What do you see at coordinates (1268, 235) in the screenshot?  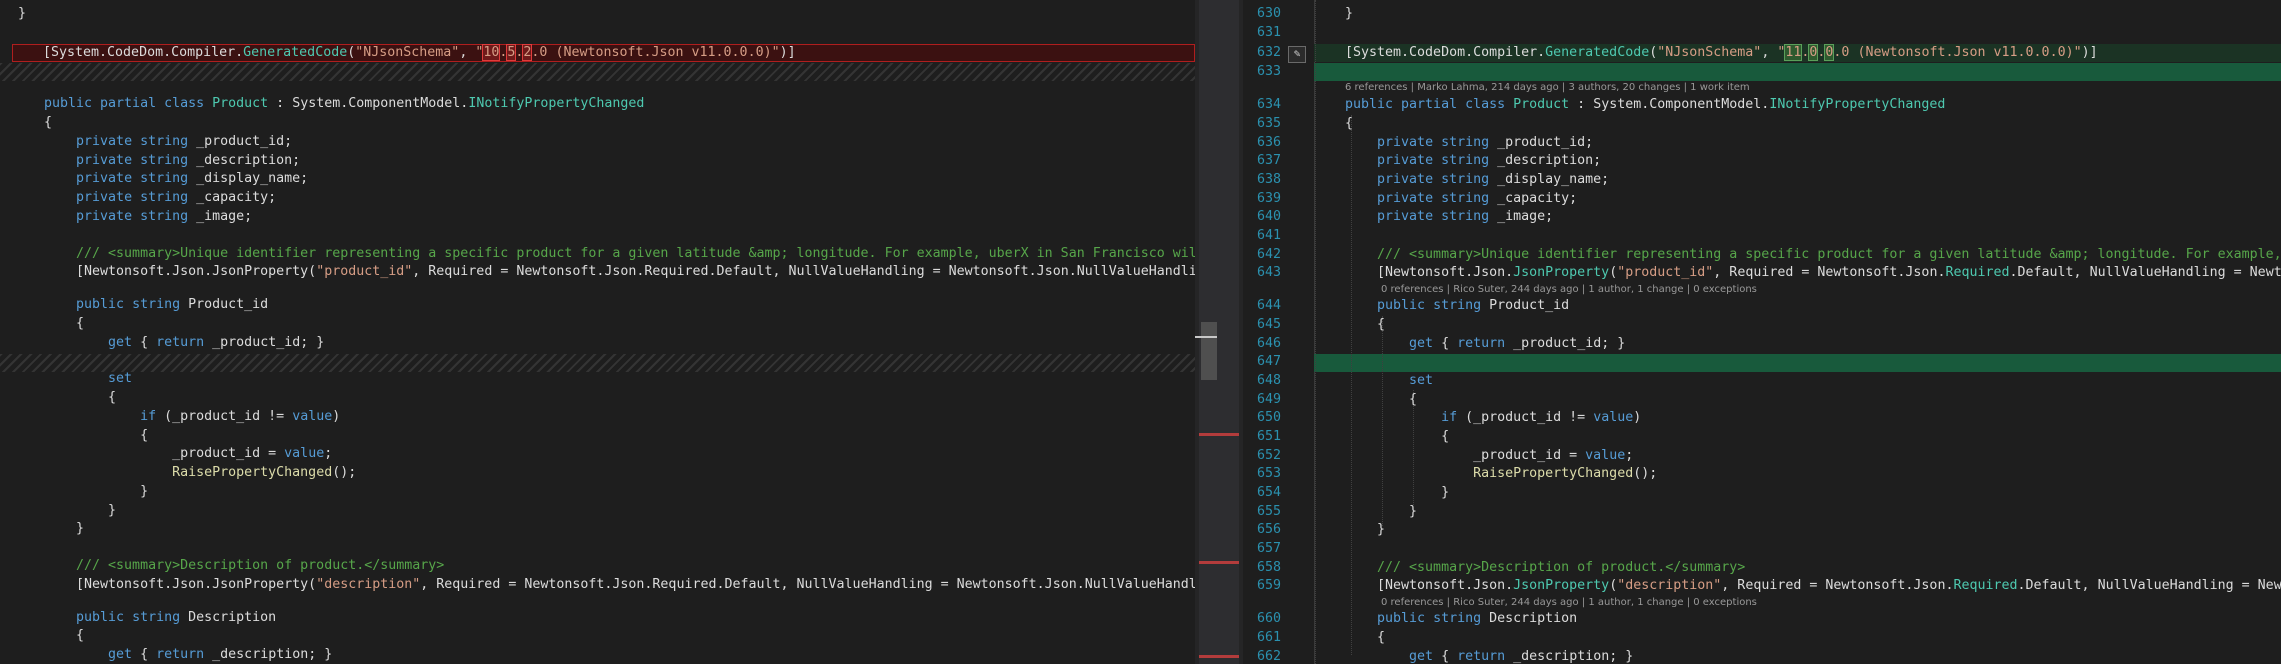 I see `line-number: 641` at bounding box center [1268, 235].